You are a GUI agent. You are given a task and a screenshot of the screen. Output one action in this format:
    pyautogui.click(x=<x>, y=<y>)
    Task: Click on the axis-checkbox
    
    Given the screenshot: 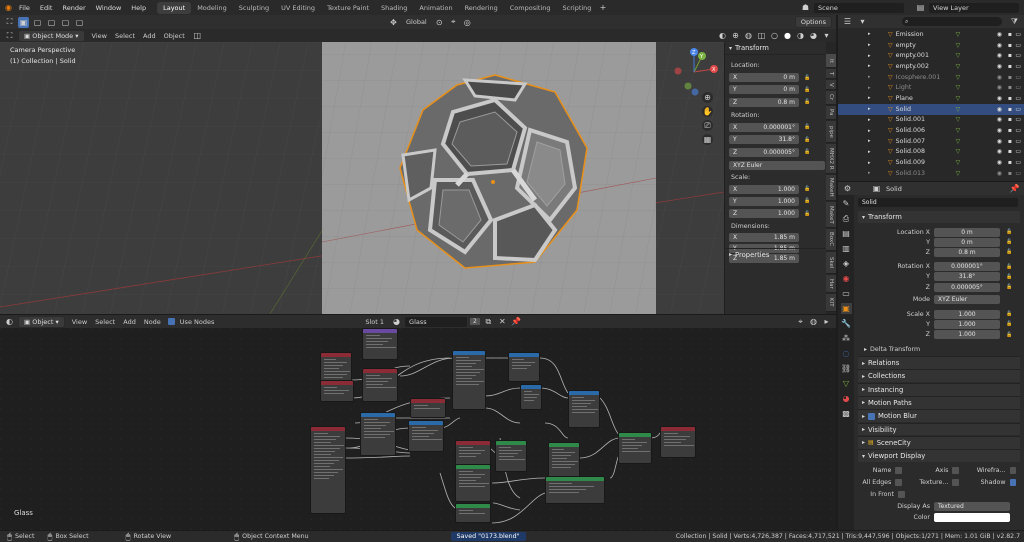 What is the action you would take?
    pyautogui.click(x=955, y=470)
    